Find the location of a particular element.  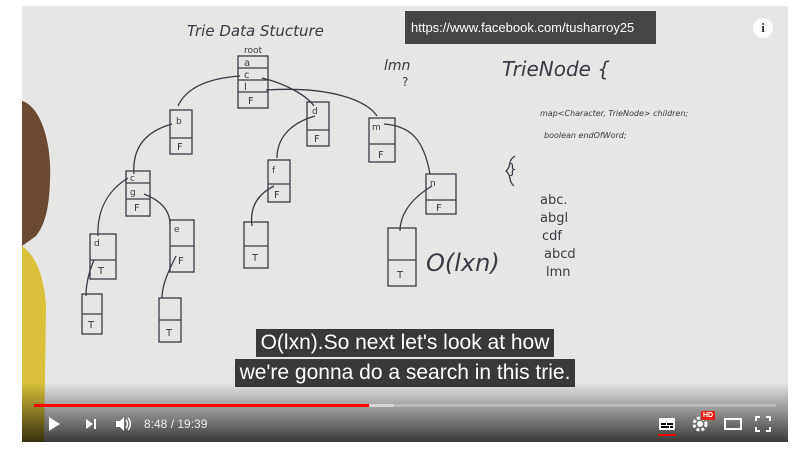

complexity-note: O(lxn) is located at coordinates (463, 263).